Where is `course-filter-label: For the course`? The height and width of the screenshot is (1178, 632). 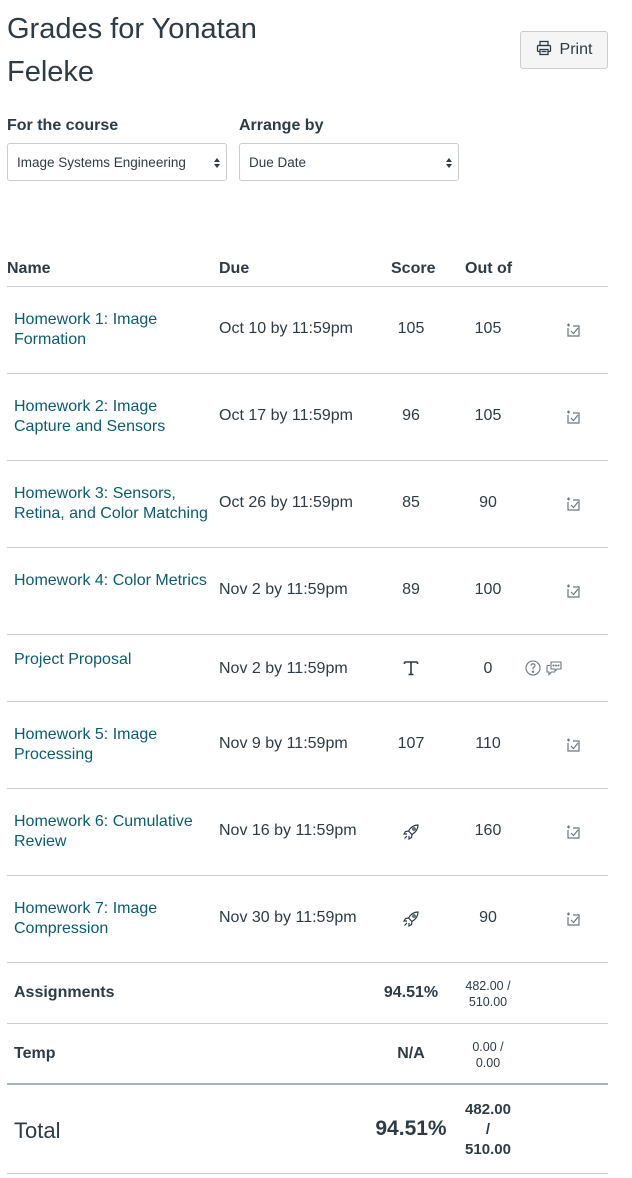 course-filter-label: For the course is located at coordinates (63, 125).